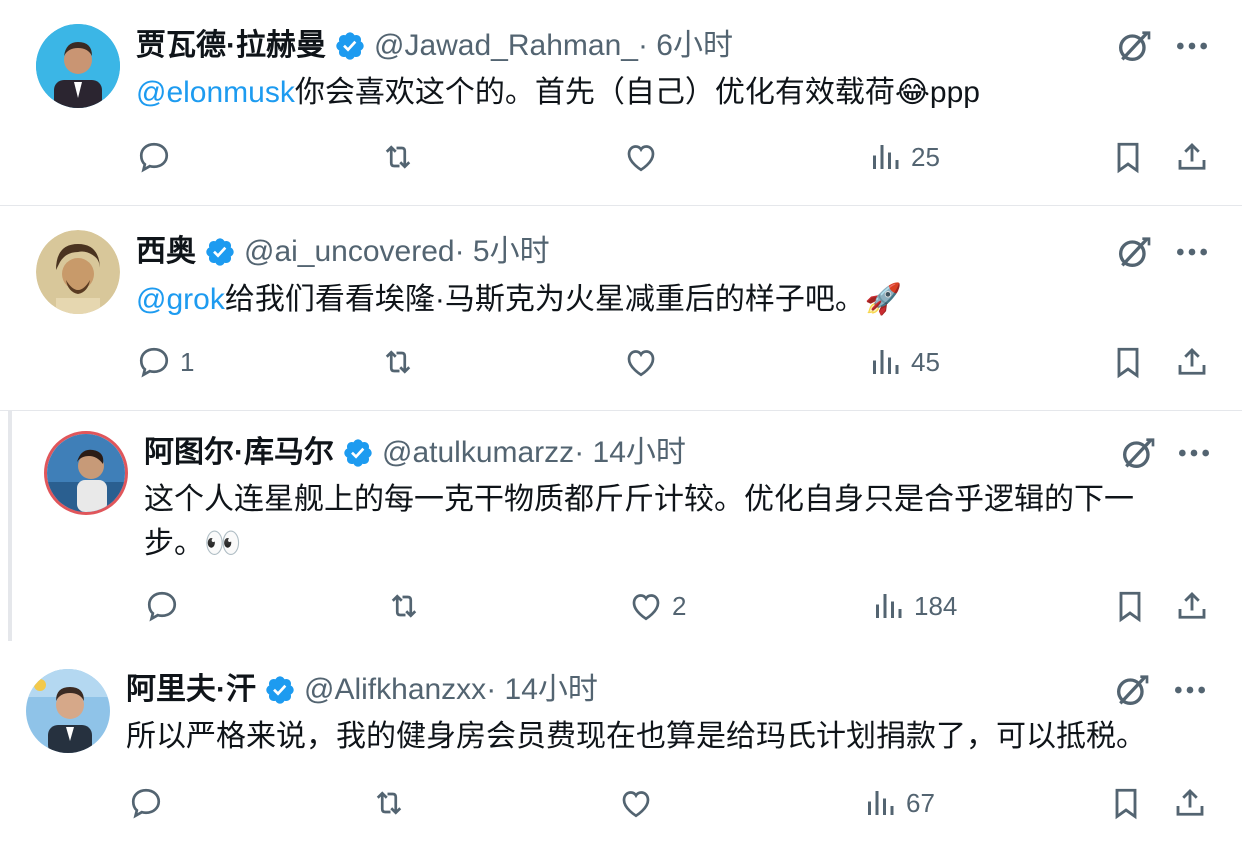  What do you see at coordinates (936, 605) in the screenshot?
I see `views-count: 184` at bounding box center [936, 605].